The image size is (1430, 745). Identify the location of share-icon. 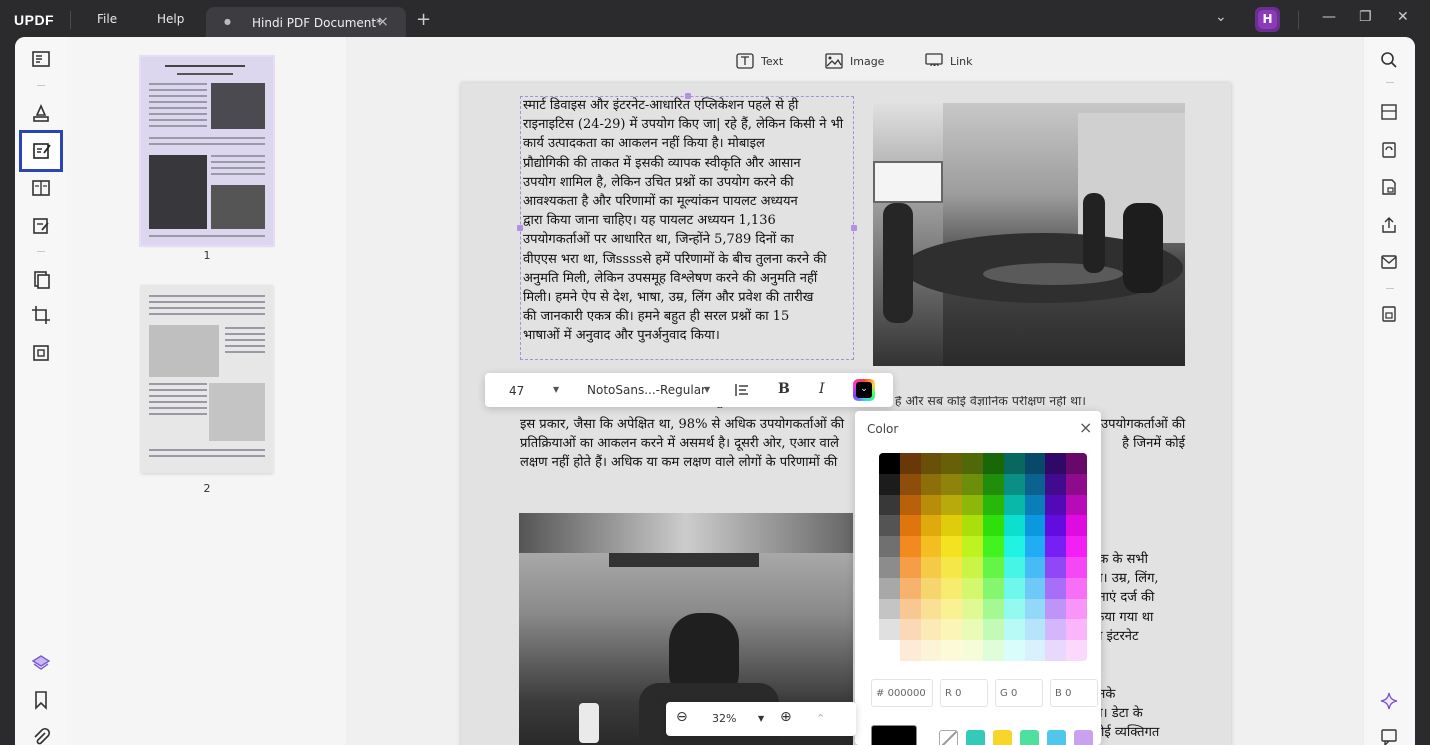
(1390, 226).